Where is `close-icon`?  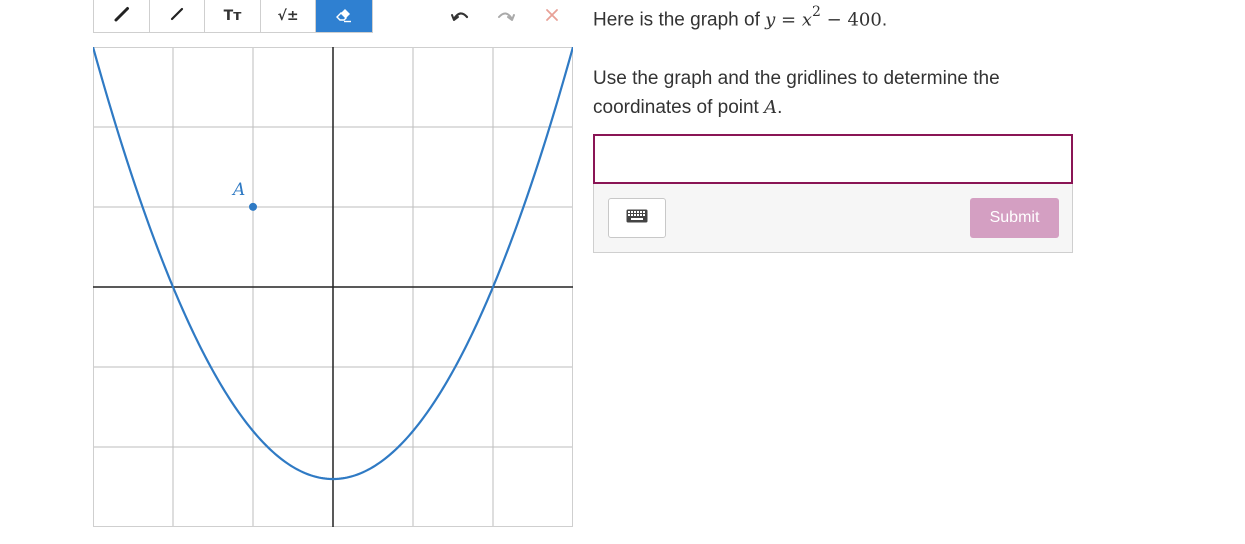 close-icon is located at coordinates (552, 17).